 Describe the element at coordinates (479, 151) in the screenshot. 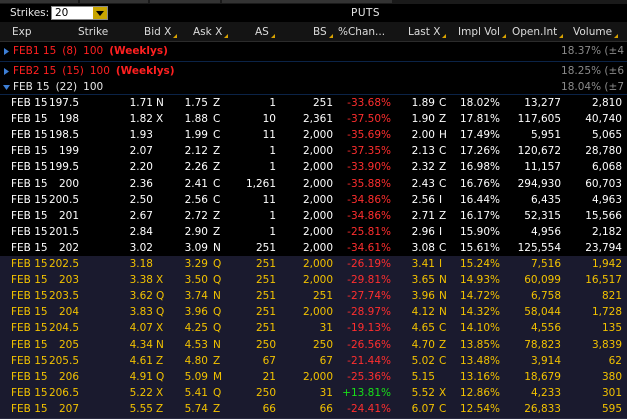

I see `cell-iv: 17.26%` at that location.